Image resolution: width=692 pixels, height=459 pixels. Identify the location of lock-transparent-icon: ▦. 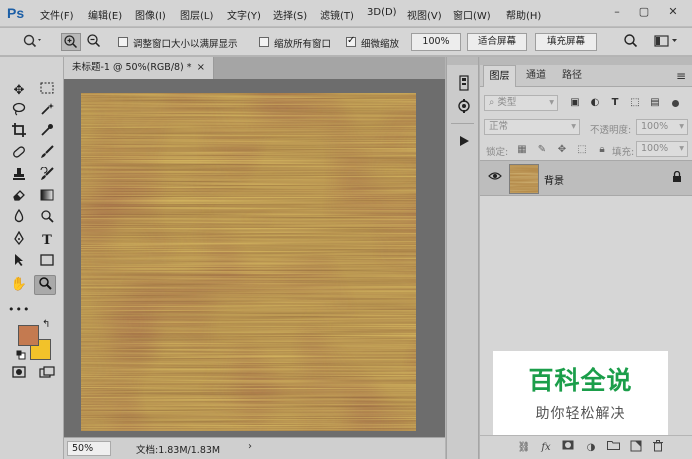
(522, 150).